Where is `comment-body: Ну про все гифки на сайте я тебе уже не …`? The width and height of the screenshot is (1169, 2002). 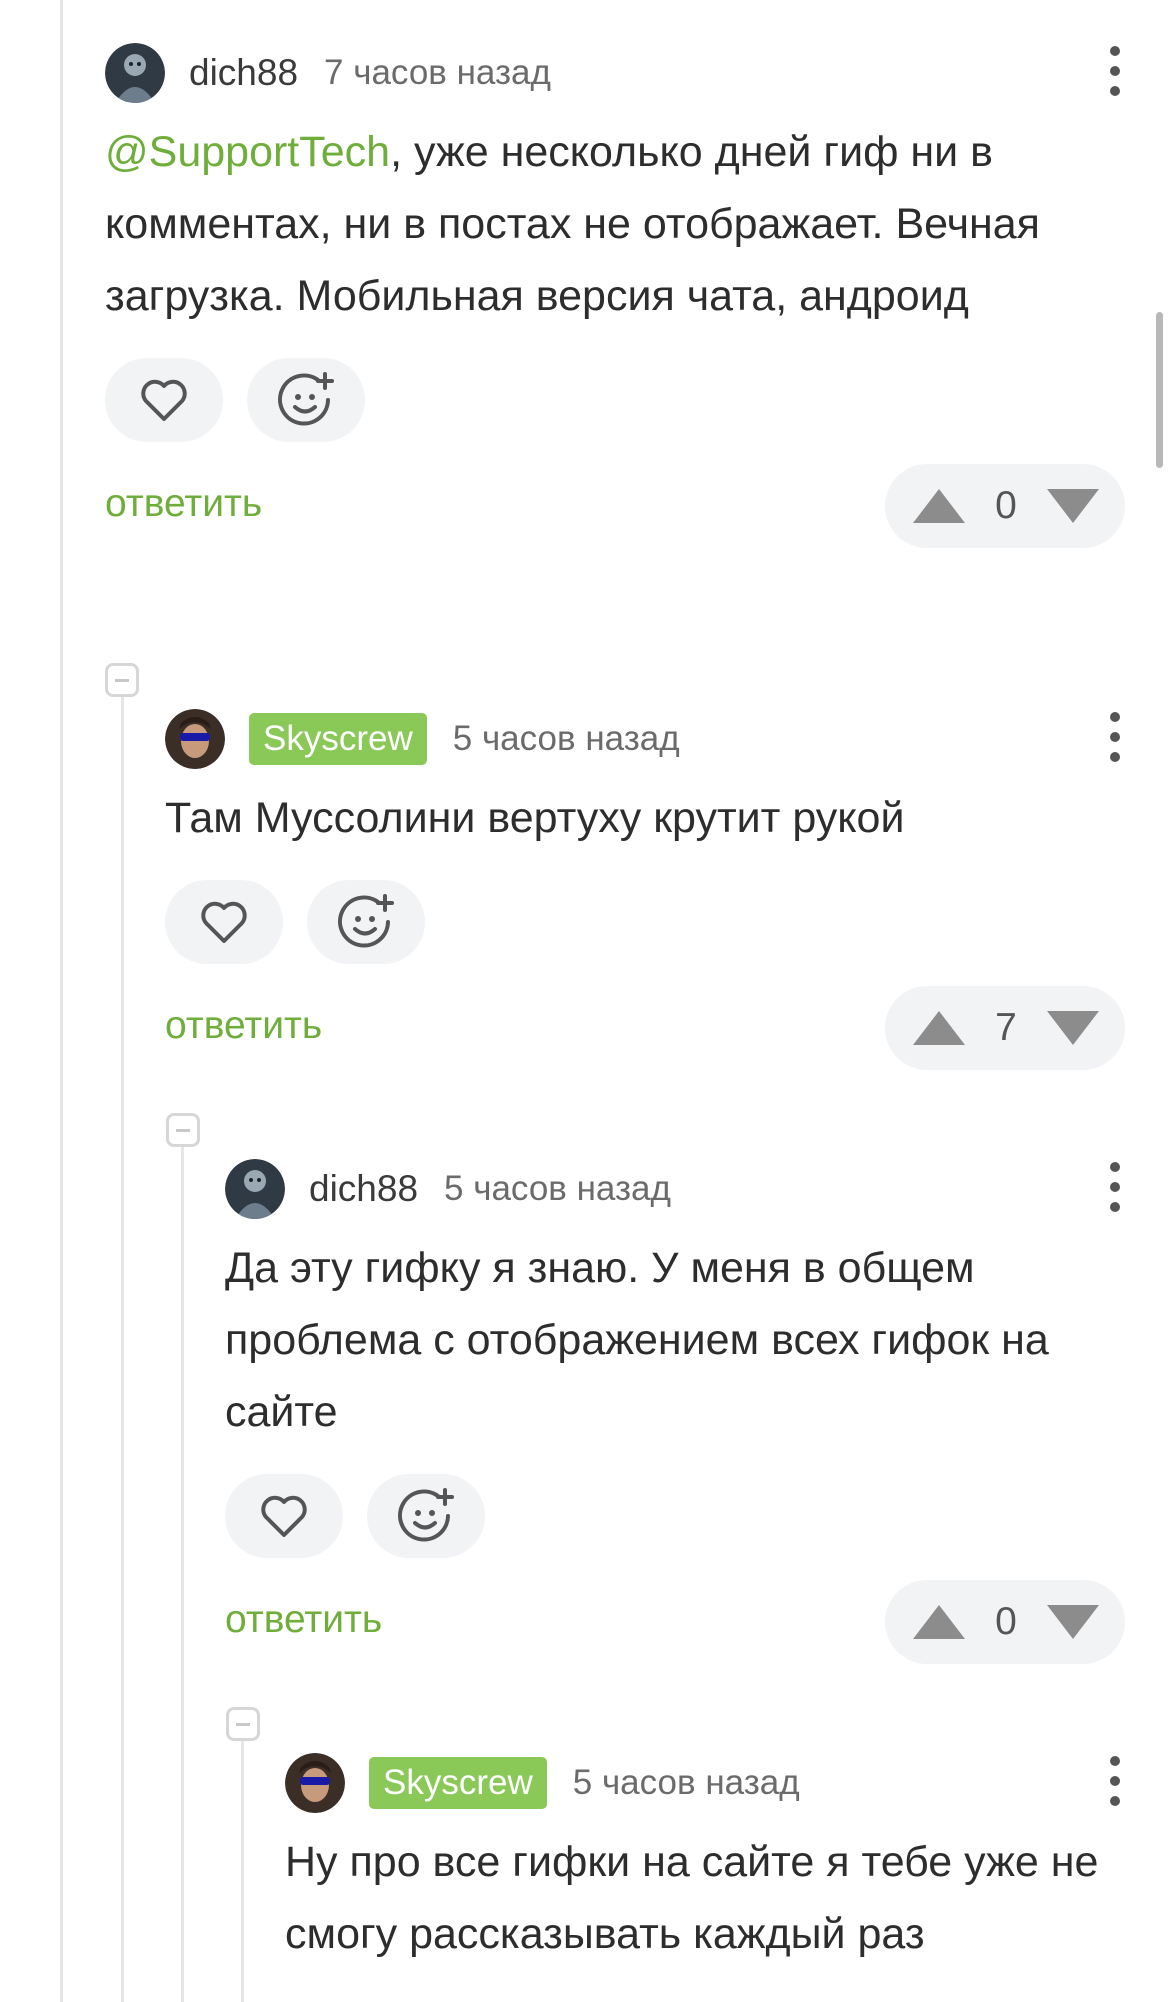
comment-body: Ну про все гифки на сайте я тебе уже не … is located at coordinates (692, 1898).